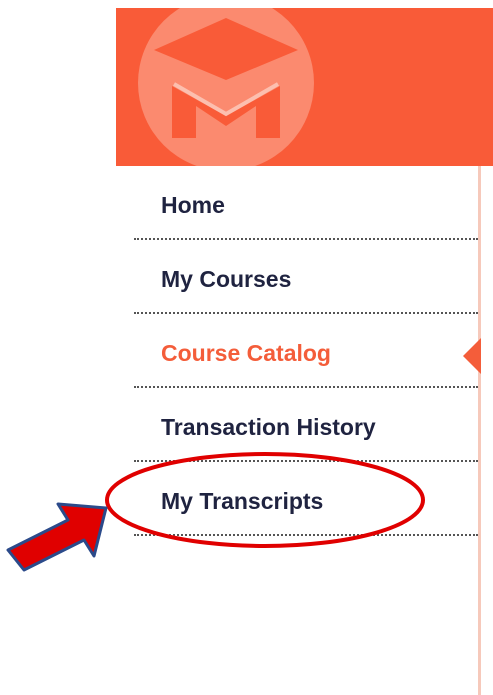  What do you see at coordinates (193, 205) in the screenshot?
I see `nav-item-label: Home` at bounding box center [193, 205].